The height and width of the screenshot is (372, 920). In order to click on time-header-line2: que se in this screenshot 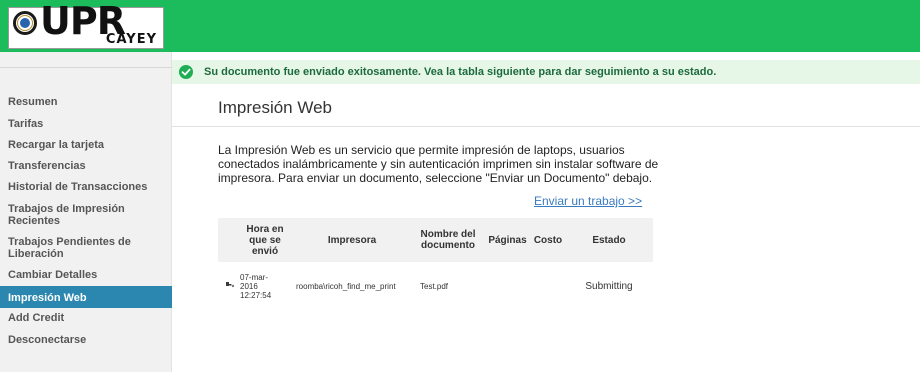, I will do `click(265, 240)`.